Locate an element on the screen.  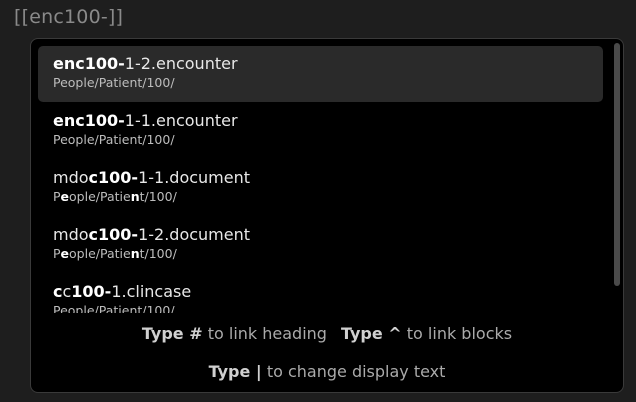
suggestion-item: mdoc100-1-2.document People/Patient/100/ is located at coordinates (320, 245).